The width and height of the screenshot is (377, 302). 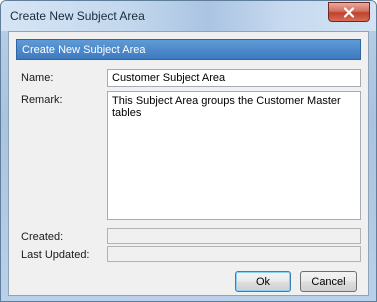 I want to click on form-header: Create New Subject Area, so click(x=188, y=49).